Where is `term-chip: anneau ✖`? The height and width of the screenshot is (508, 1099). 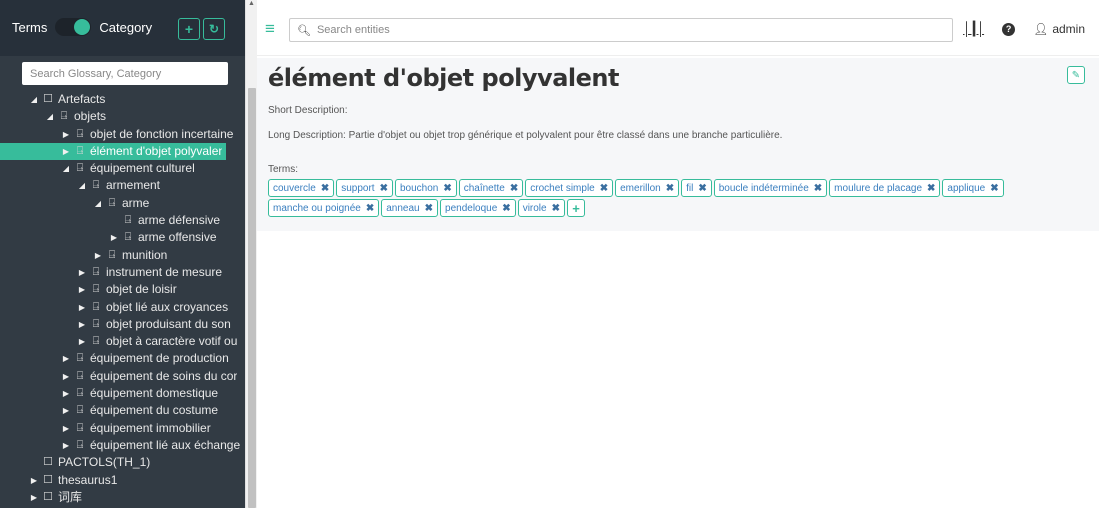 term-chip: anneau ✖ is located at coordinates (410, 208).